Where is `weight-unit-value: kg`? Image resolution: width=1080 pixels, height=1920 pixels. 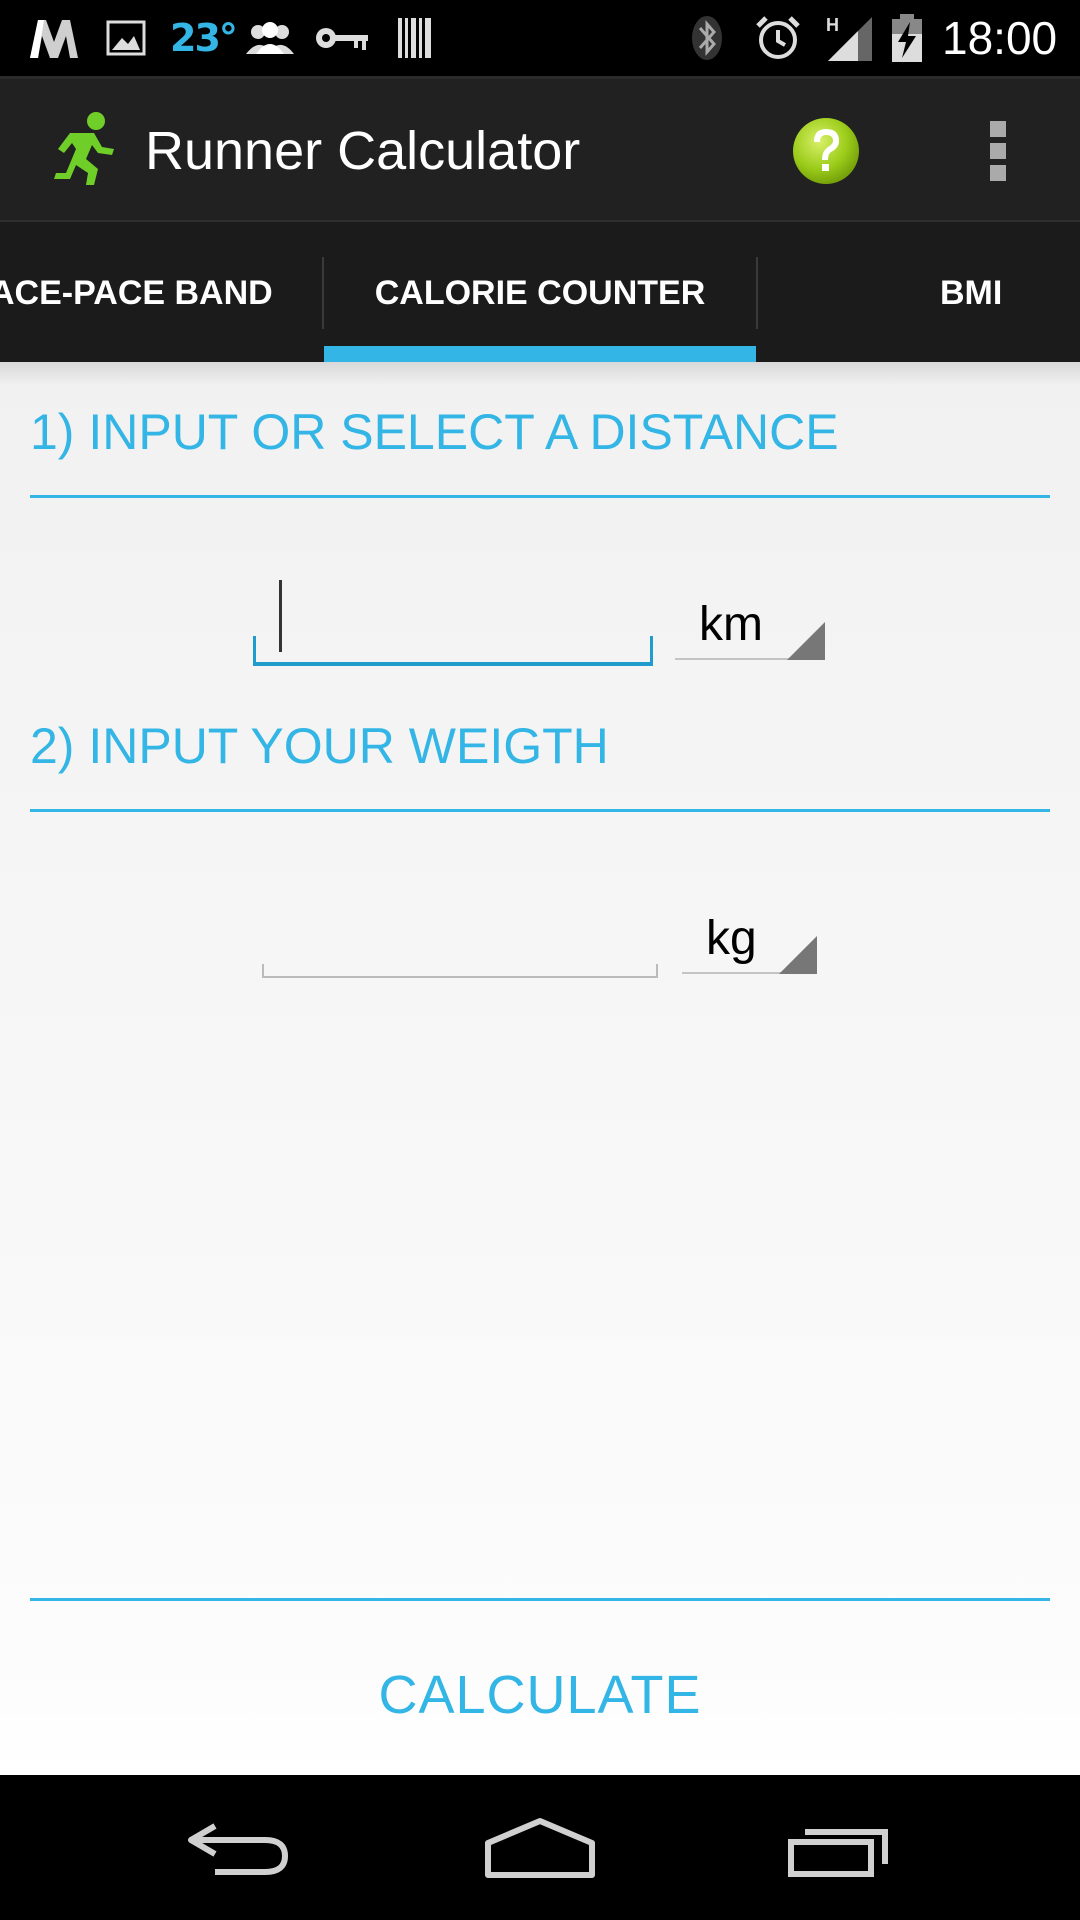
weight-unit-value: kg is located at coordinates (731, 938).